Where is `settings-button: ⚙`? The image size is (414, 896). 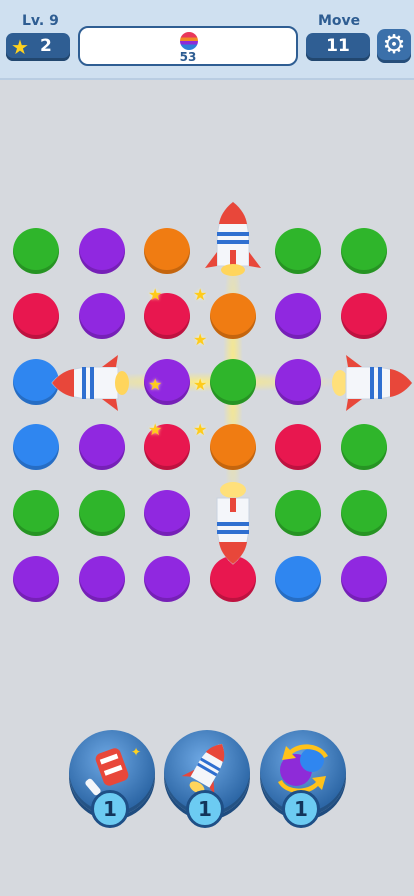
settings-button: ⚙ is located at coordinates (394, 46).